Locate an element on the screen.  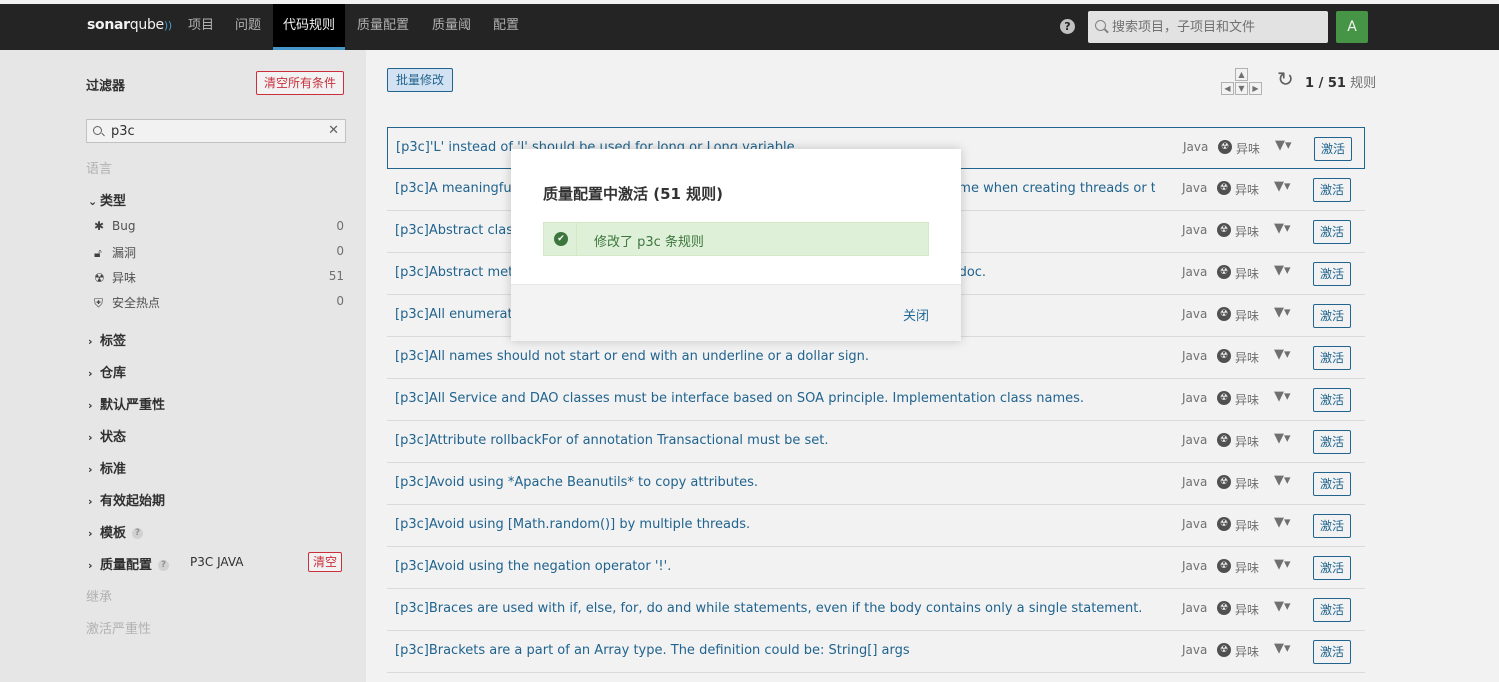
check-circle-icon: ✔ is located at coordinates (561, 239).